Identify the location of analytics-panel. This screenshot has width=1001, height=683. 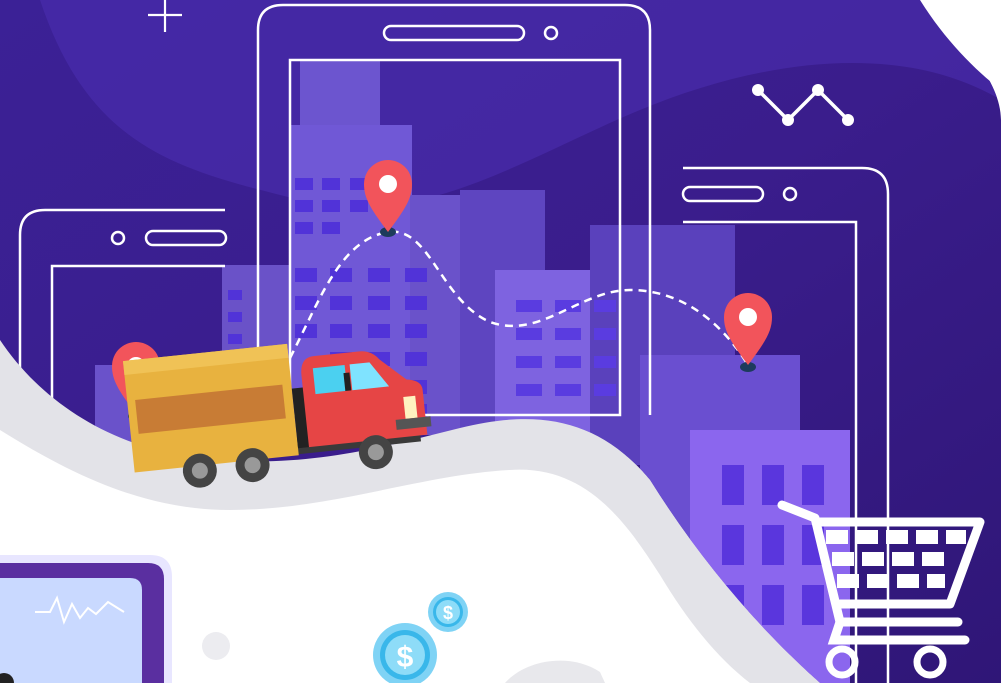
(86, 619).